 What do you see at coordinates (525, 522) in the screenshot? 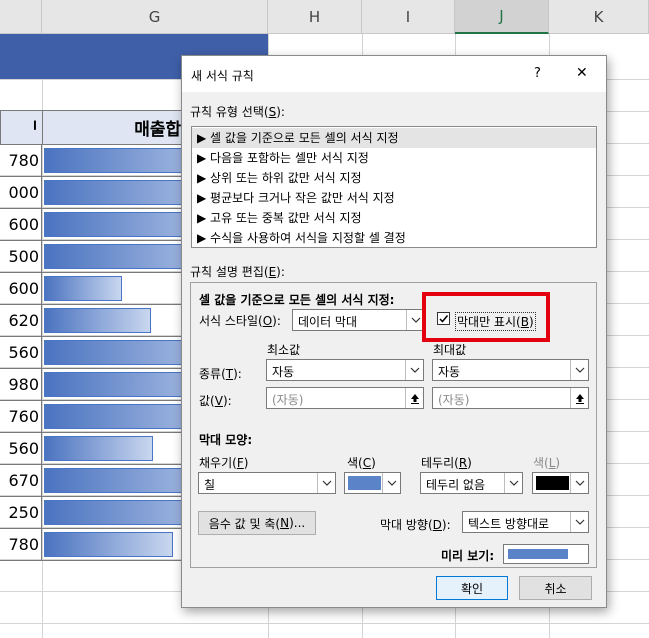
I see `bar-direction-select: 텍스트 방향대로` at bounding box center [525, 522].